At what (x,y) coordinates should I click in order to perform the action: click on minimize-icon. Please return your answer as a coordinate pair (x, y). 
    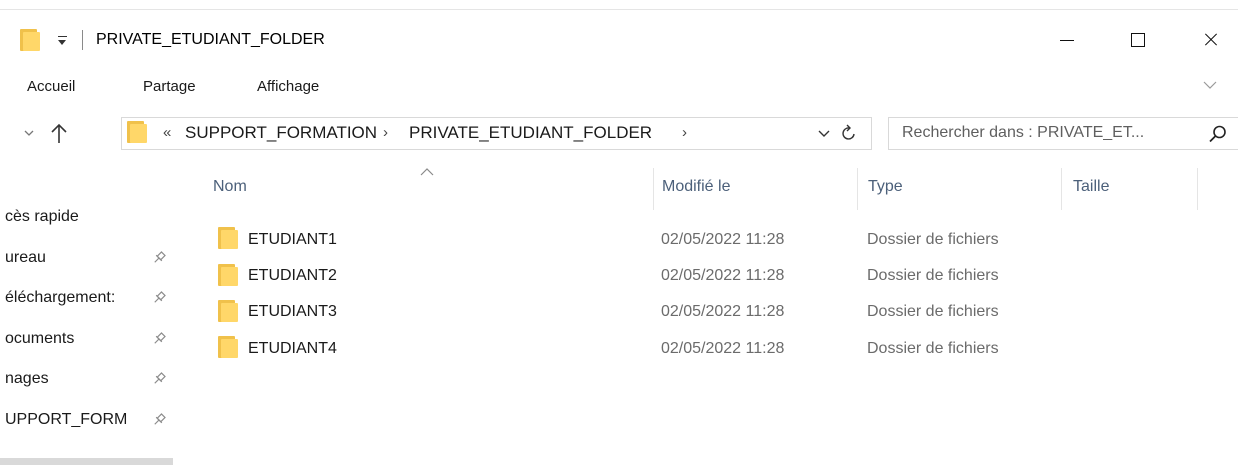
    Looking at the image, I should click on (1067, 40).